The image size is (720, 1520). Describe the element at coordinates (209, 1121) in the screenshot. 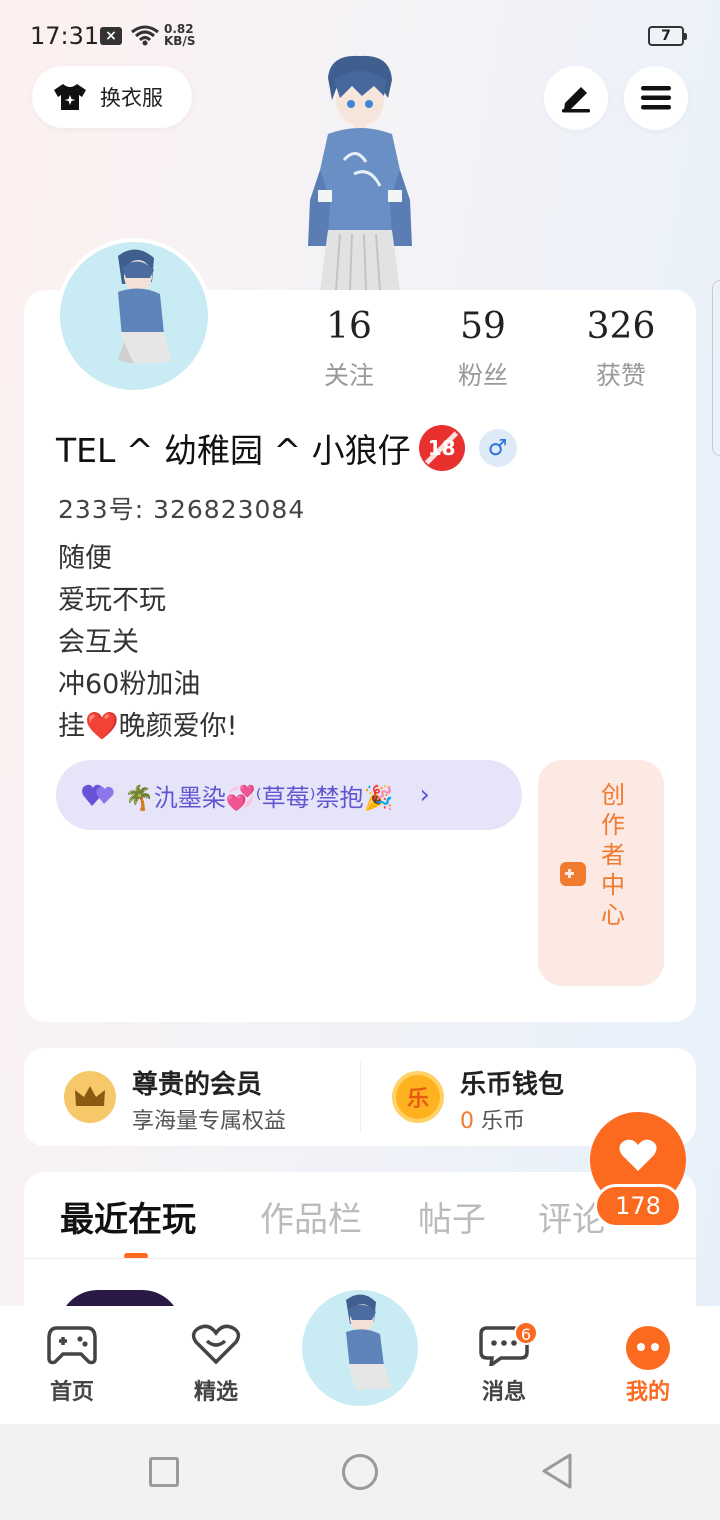

I see `membership-subtitle: 享海量专属权益` at that location.